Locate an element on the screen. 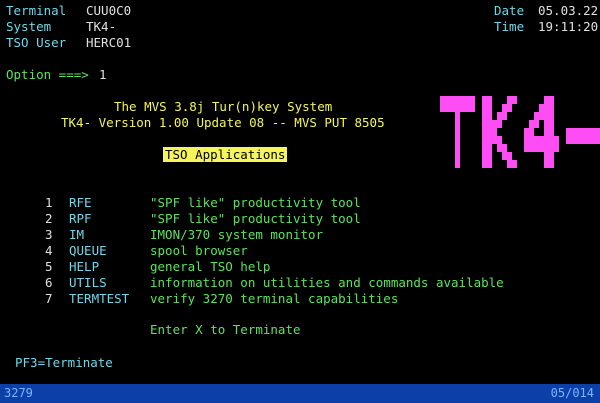 The image size is (600, 403). system-label: System is located at coordinates (29, 26).